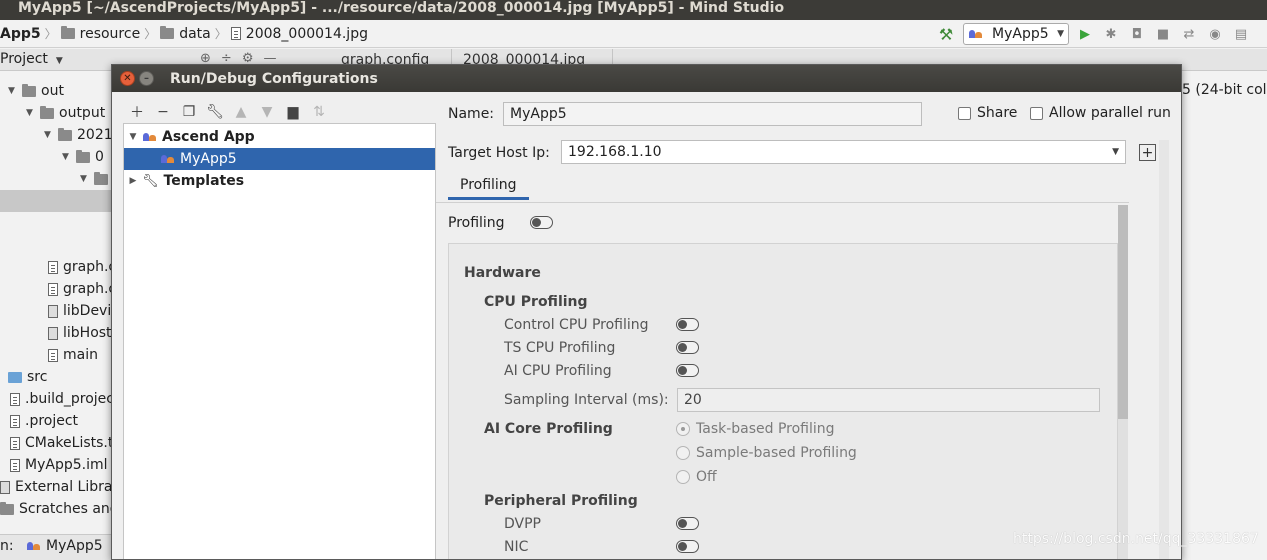 The image size is (1267, 560). What do you see at coordinates (80, 333) in the screenshot?
I see `tree-item-libhost: libHost` at bounding box center [80, 333].